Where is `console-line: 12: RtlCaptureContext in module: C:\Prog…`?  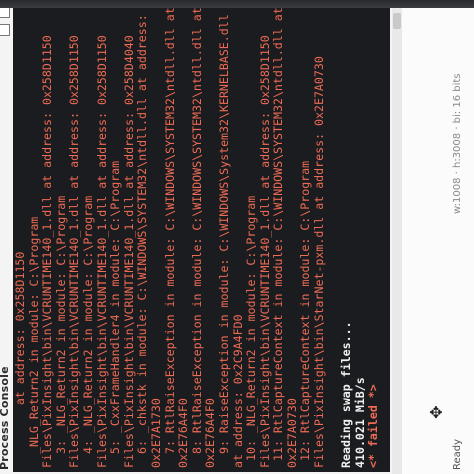 console-line: 12: RtlCaptureContext in module: C:\Prog… is located at coordinates (305, 314).